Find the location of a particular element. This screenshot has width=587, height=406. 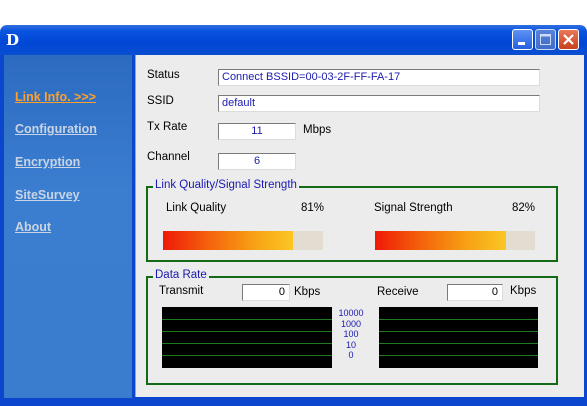

link-quality-percent: 81% is located at coordinates (313, 208).